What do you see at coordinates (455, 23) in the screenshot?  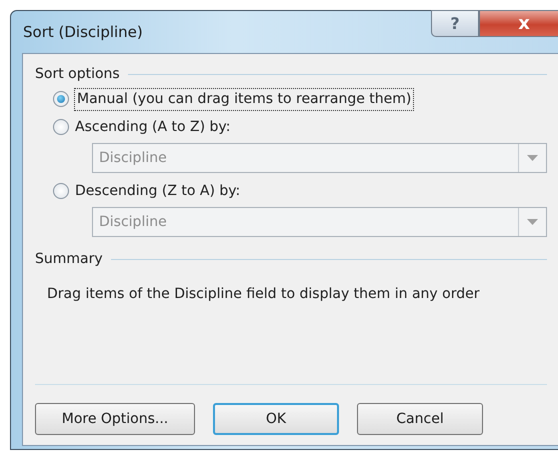 I see `help-button: ?` at bounding box center [455, 23].